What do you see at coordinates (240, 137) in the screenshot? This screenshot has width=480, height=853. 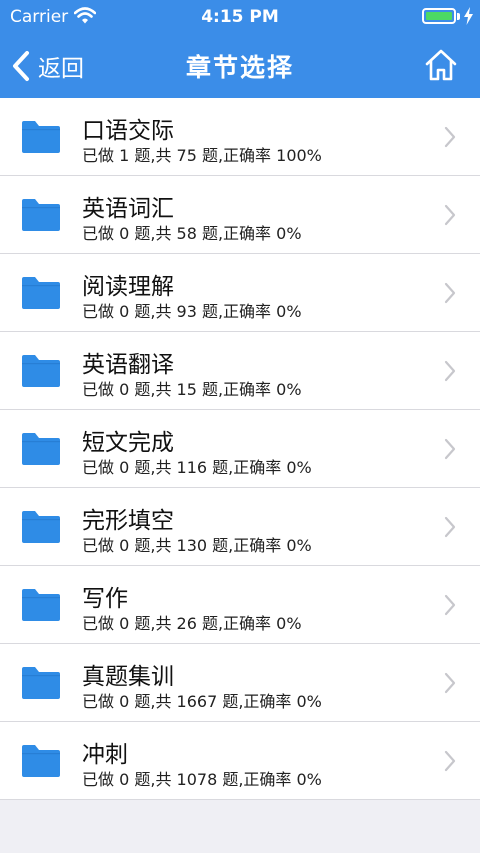 I see `chapter-row: 口语交际已做 1 题,共 75 题,正确率 100%` at bounding box center [240, 137].